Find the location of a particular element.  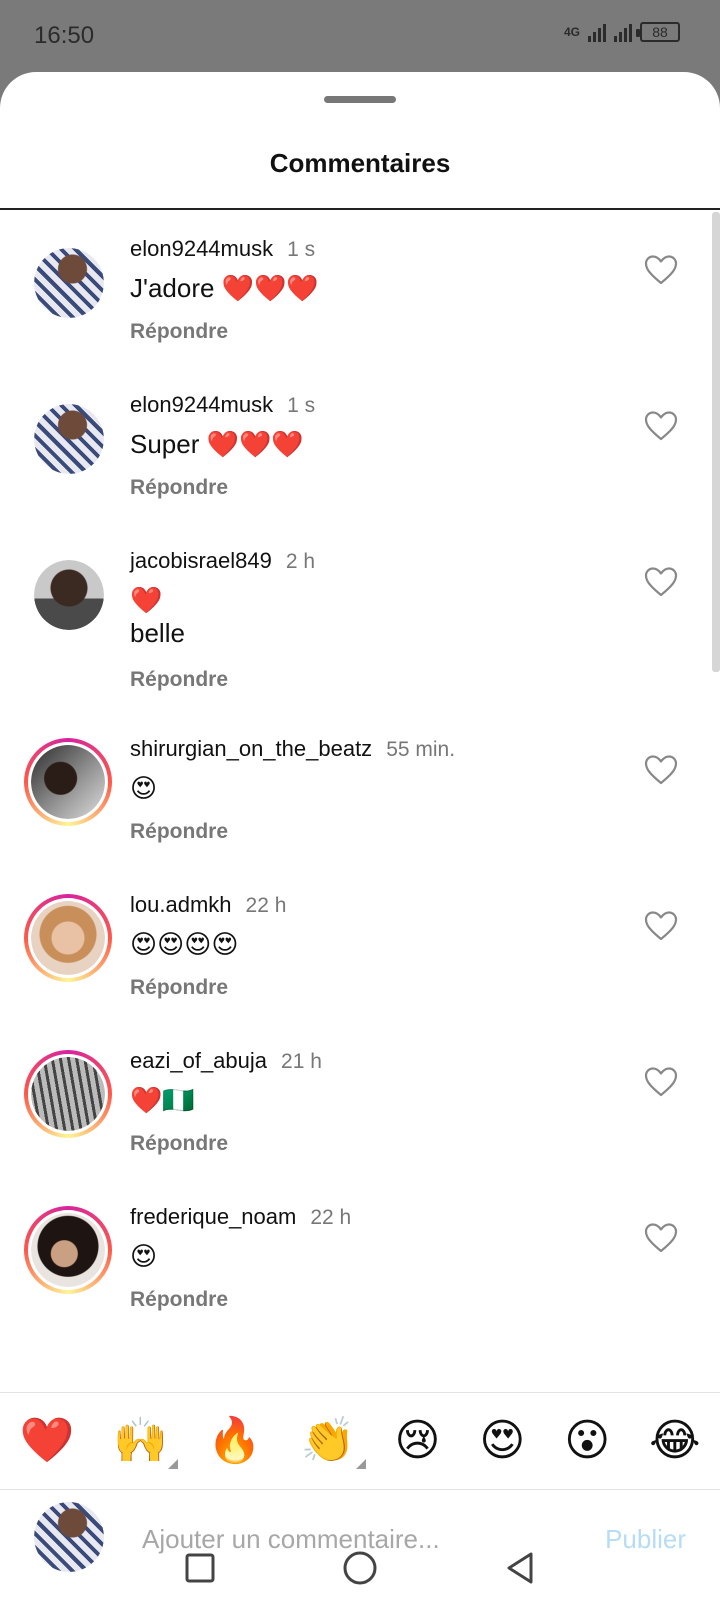

comment-text: J'adore ❤️❤️❤️ is located at coordinates (224, 288).